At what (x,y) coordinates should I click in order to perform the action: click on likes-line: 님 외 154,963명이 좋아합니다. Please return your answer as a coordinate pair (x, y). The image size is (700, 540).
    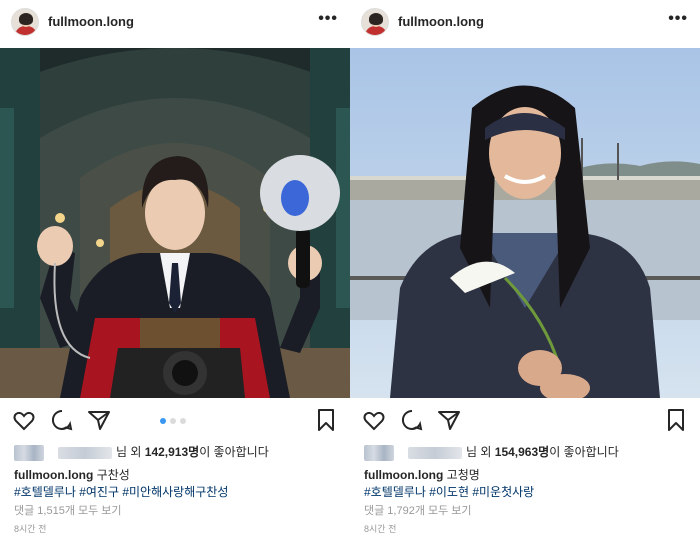
    Looking at the image, I should click on (491, 452).